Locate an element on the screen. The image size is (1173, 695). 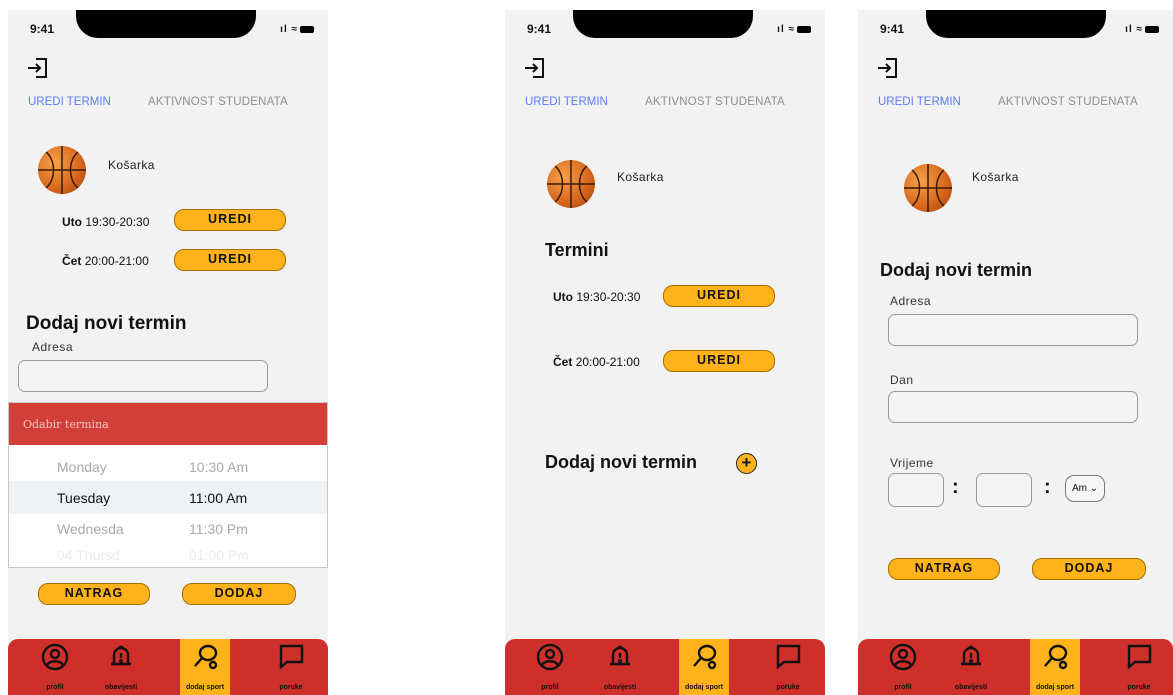
minute-input is located at coordinates (1004, 490).